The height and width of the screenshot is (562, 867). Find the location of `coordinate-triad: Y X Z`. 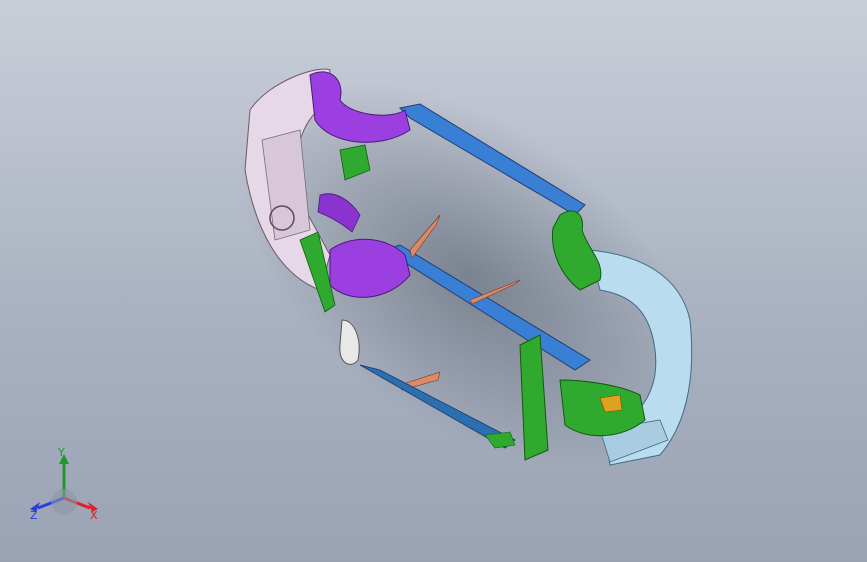

coordinate-triad: Y X Z is located at coordinates (64, 486).